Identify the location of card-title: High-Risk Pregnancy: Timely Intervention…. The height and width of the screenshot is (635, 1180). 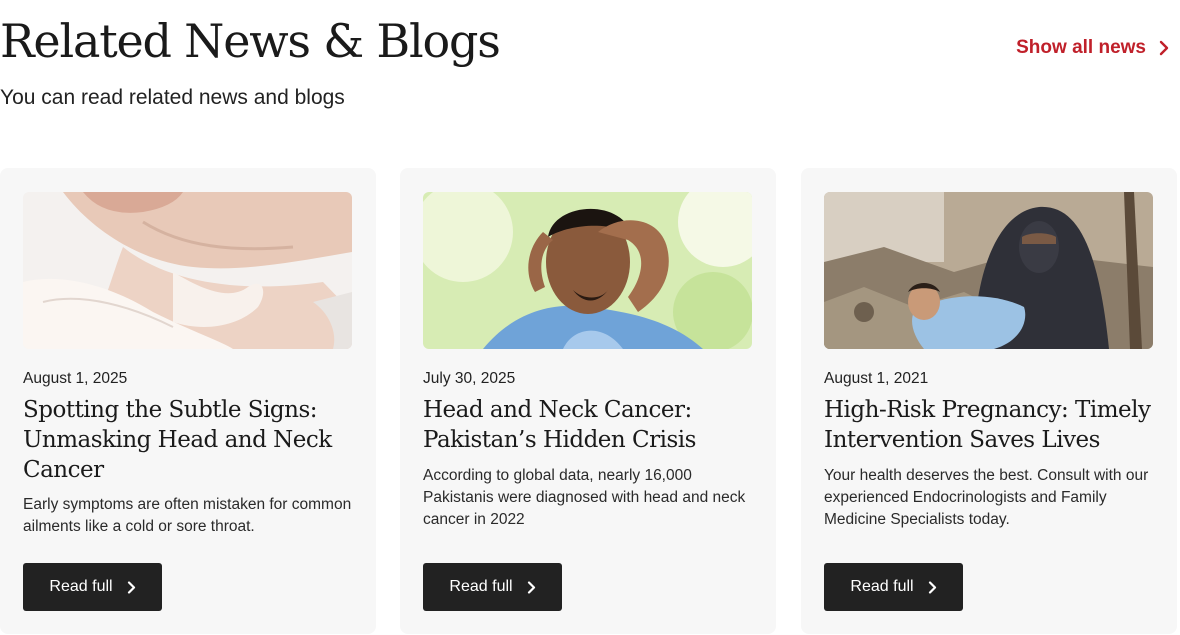
(989, 425).